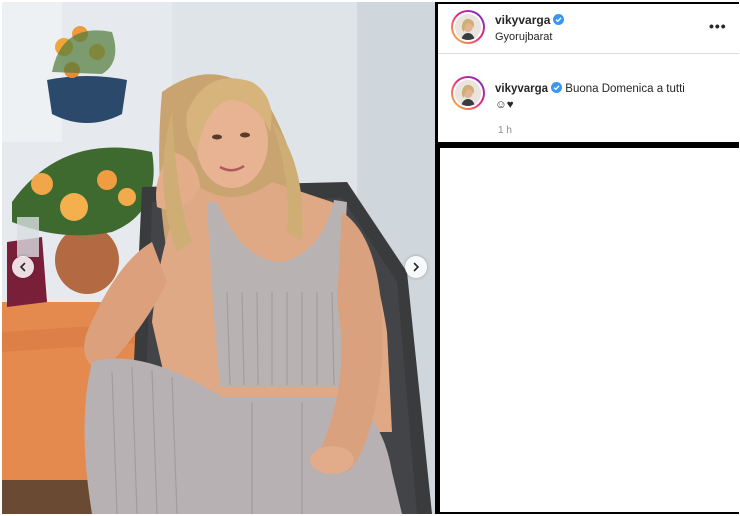 This screenshot has width=740, height=516. I want to click on post-header: vikyvarga Gyorujbarat •••, so click(588, 29).